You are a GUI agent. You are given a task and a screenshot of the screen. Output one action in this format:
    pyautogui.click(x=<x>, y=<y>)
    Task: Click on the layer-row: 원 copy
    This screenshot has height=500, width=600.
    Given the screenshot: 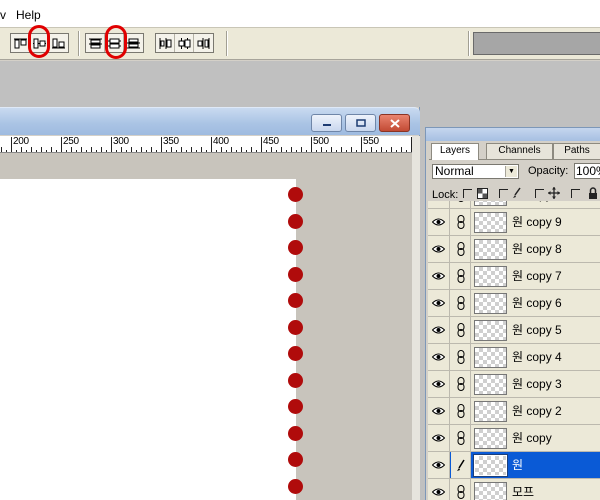 What is the action you would take?
    pyautogui.click(x=514, y=438)
    